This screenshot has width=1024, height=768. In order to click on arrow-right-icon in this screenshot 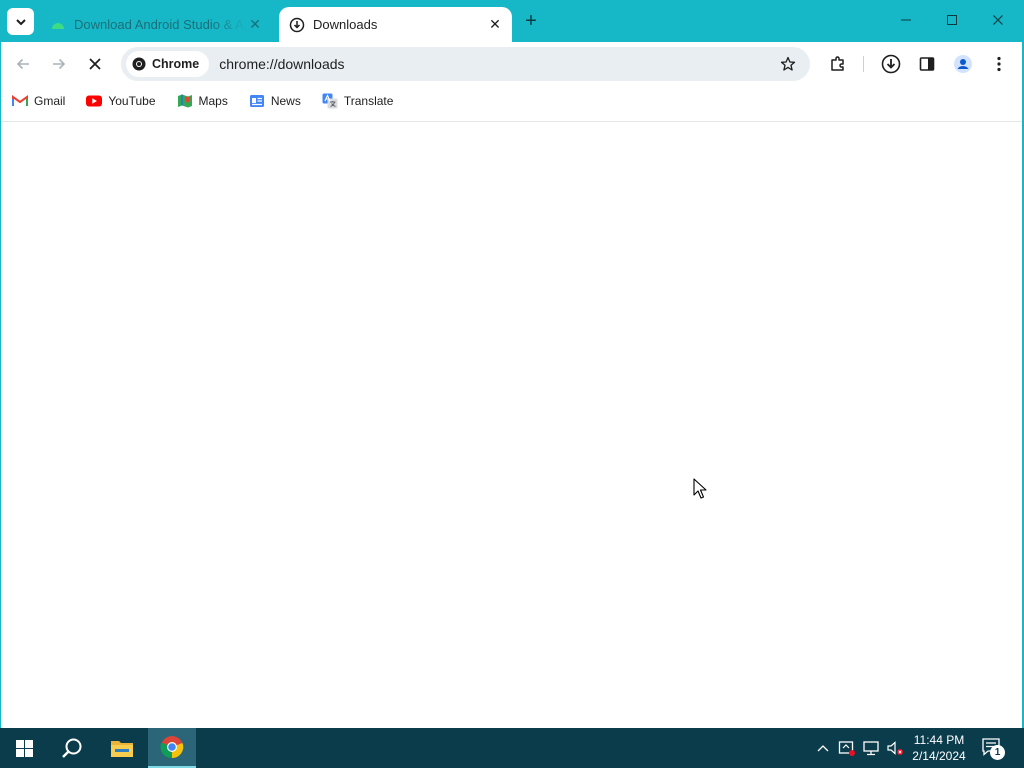, I will do `click(59, 64)`.